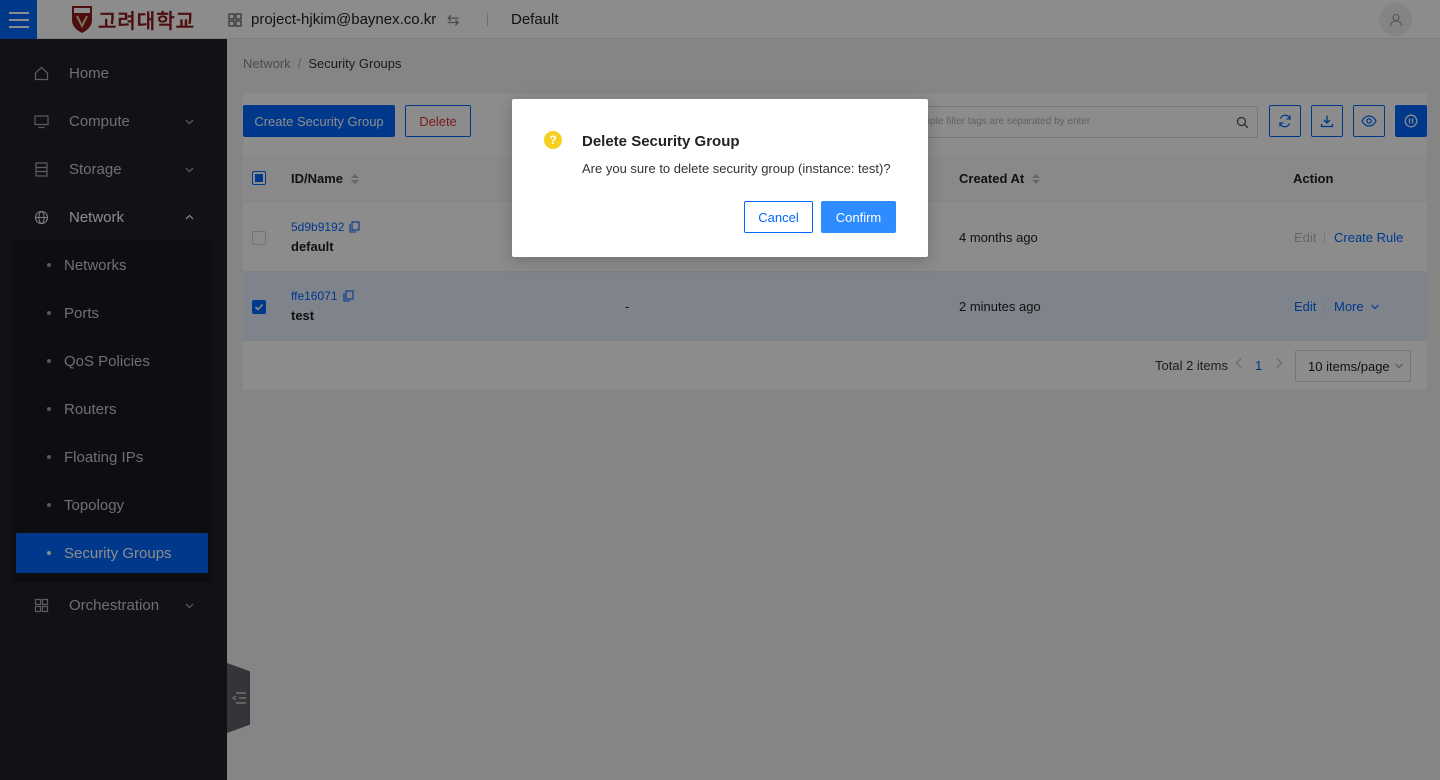 The width and height of the screenshot is (1440, 780). I want to click on cancel-button: Cancel, so click(778, 217).